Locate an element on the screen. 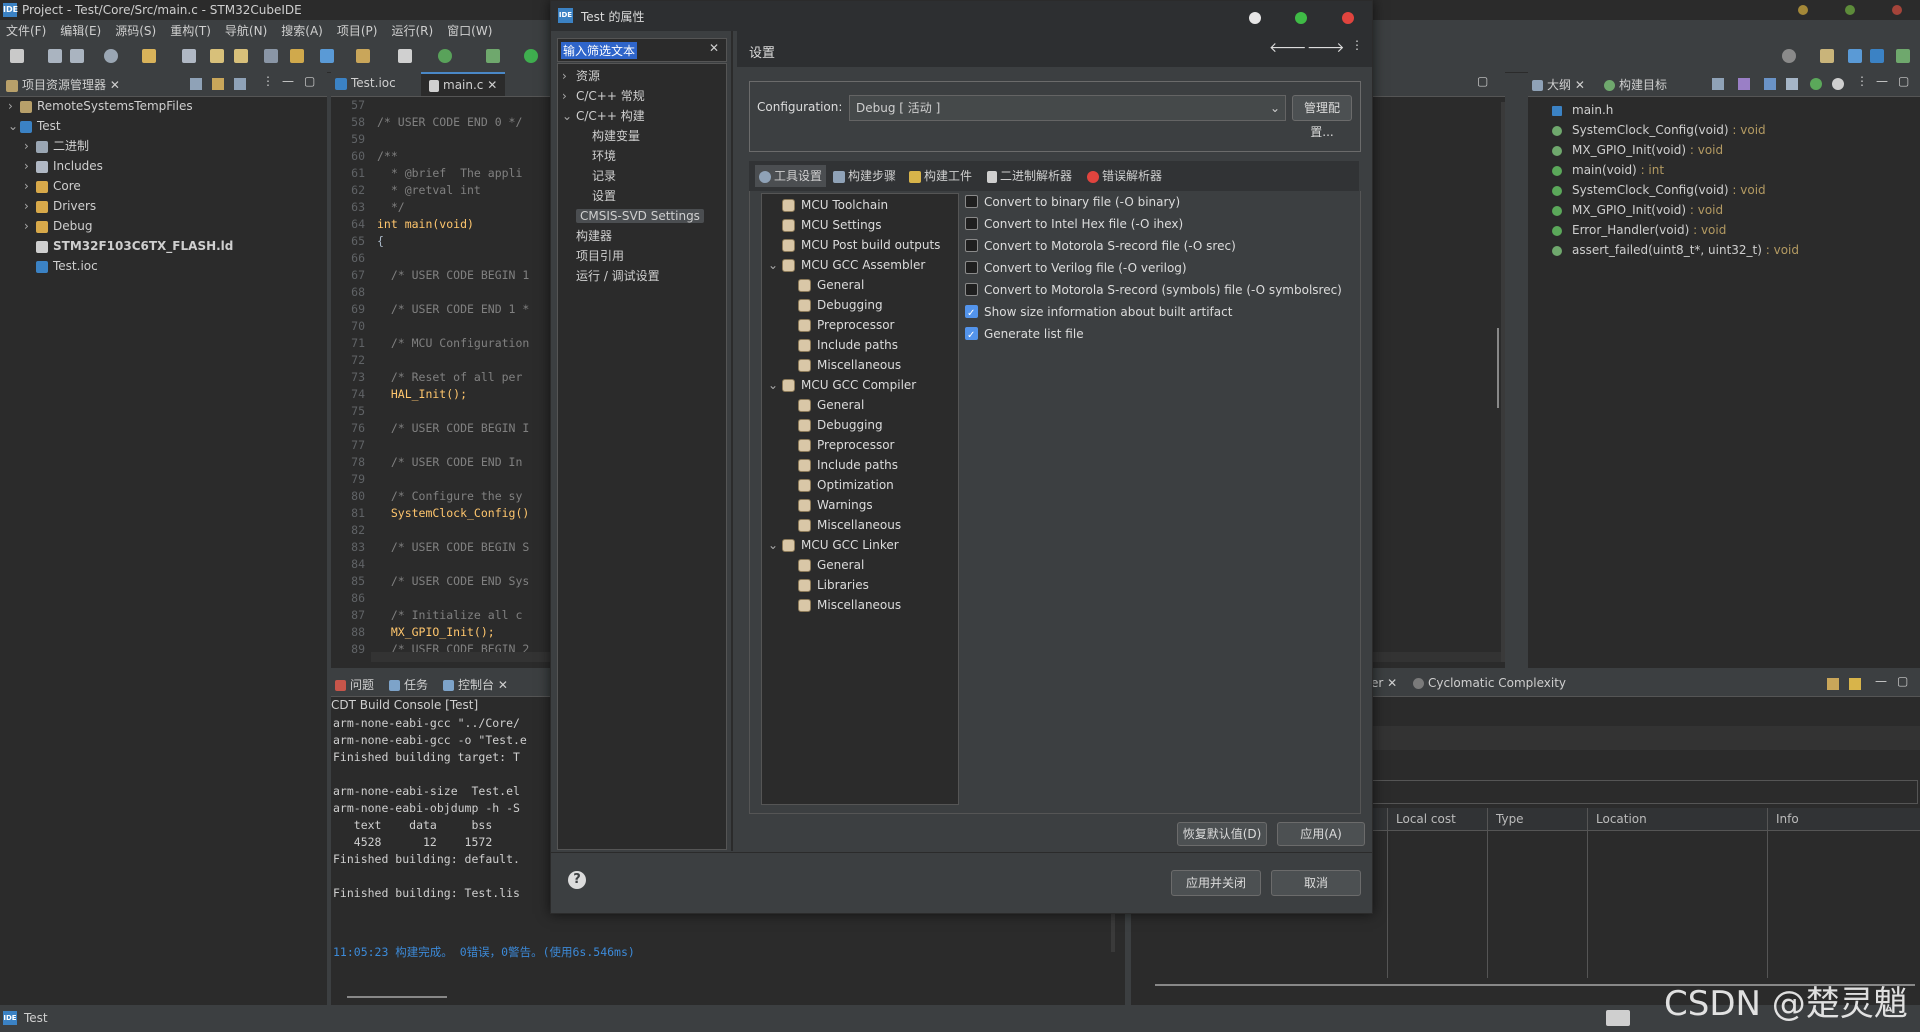 This screenshot has width=1920, height=1032. tree-item: ⌄ Test is located at coordinates (34, 126).